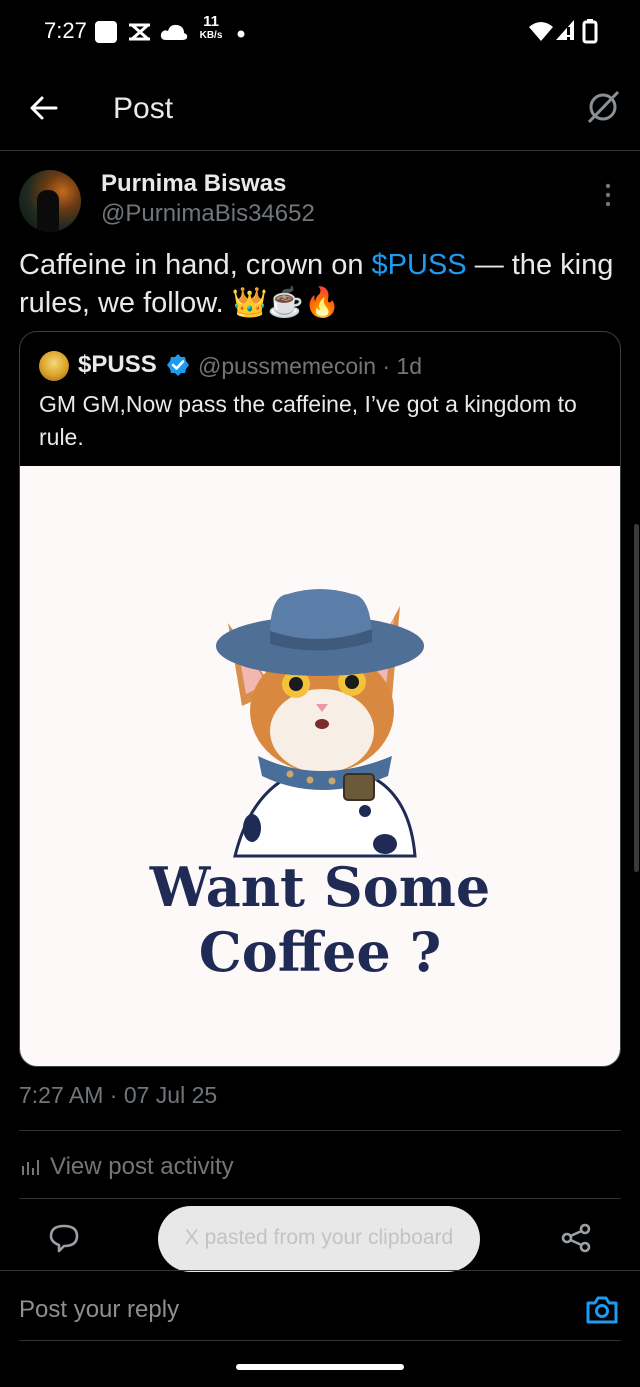 Image resolution: width=640 pixels, height=1387 pixels. Describe the element at coordinates (48, 211) in the screenshot. I see `avatar-silhouette` at that location.